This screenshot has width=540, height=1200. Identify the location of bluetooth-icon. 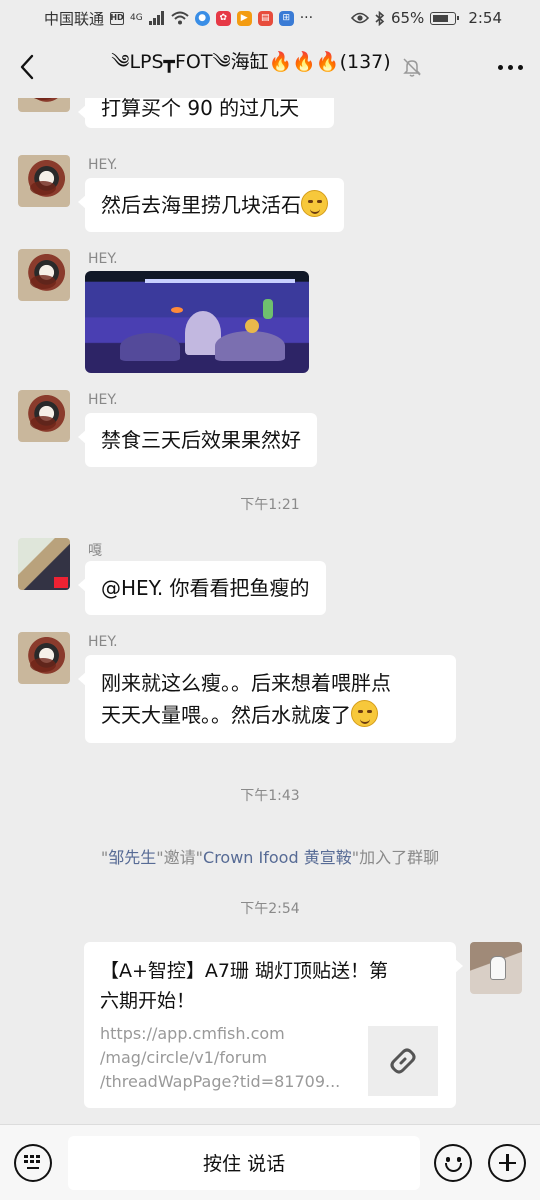
(380, 18).